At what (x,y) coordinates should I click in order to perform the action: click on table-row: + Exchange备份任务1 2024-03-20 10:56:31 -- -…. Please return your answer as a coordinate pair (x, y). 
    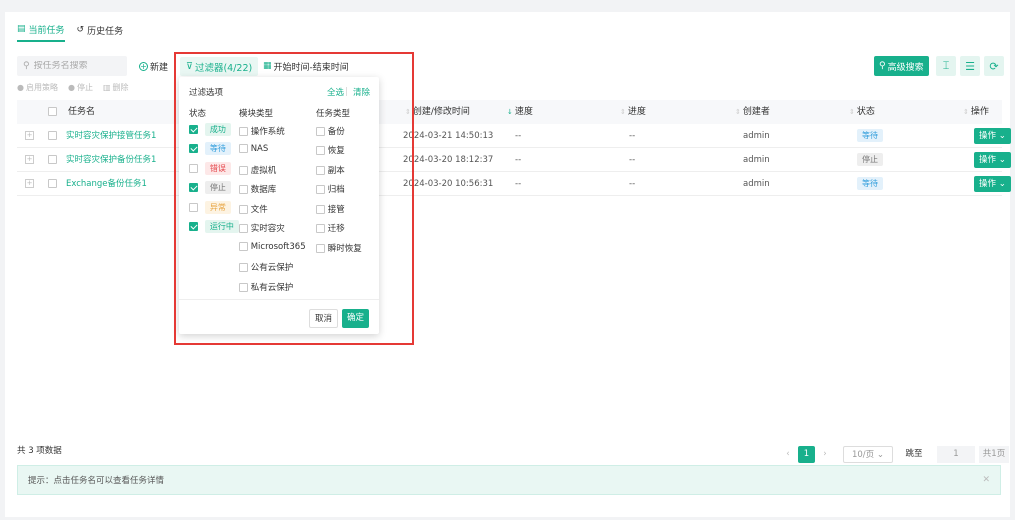
    Looking at the image, I should click on (514, 184).